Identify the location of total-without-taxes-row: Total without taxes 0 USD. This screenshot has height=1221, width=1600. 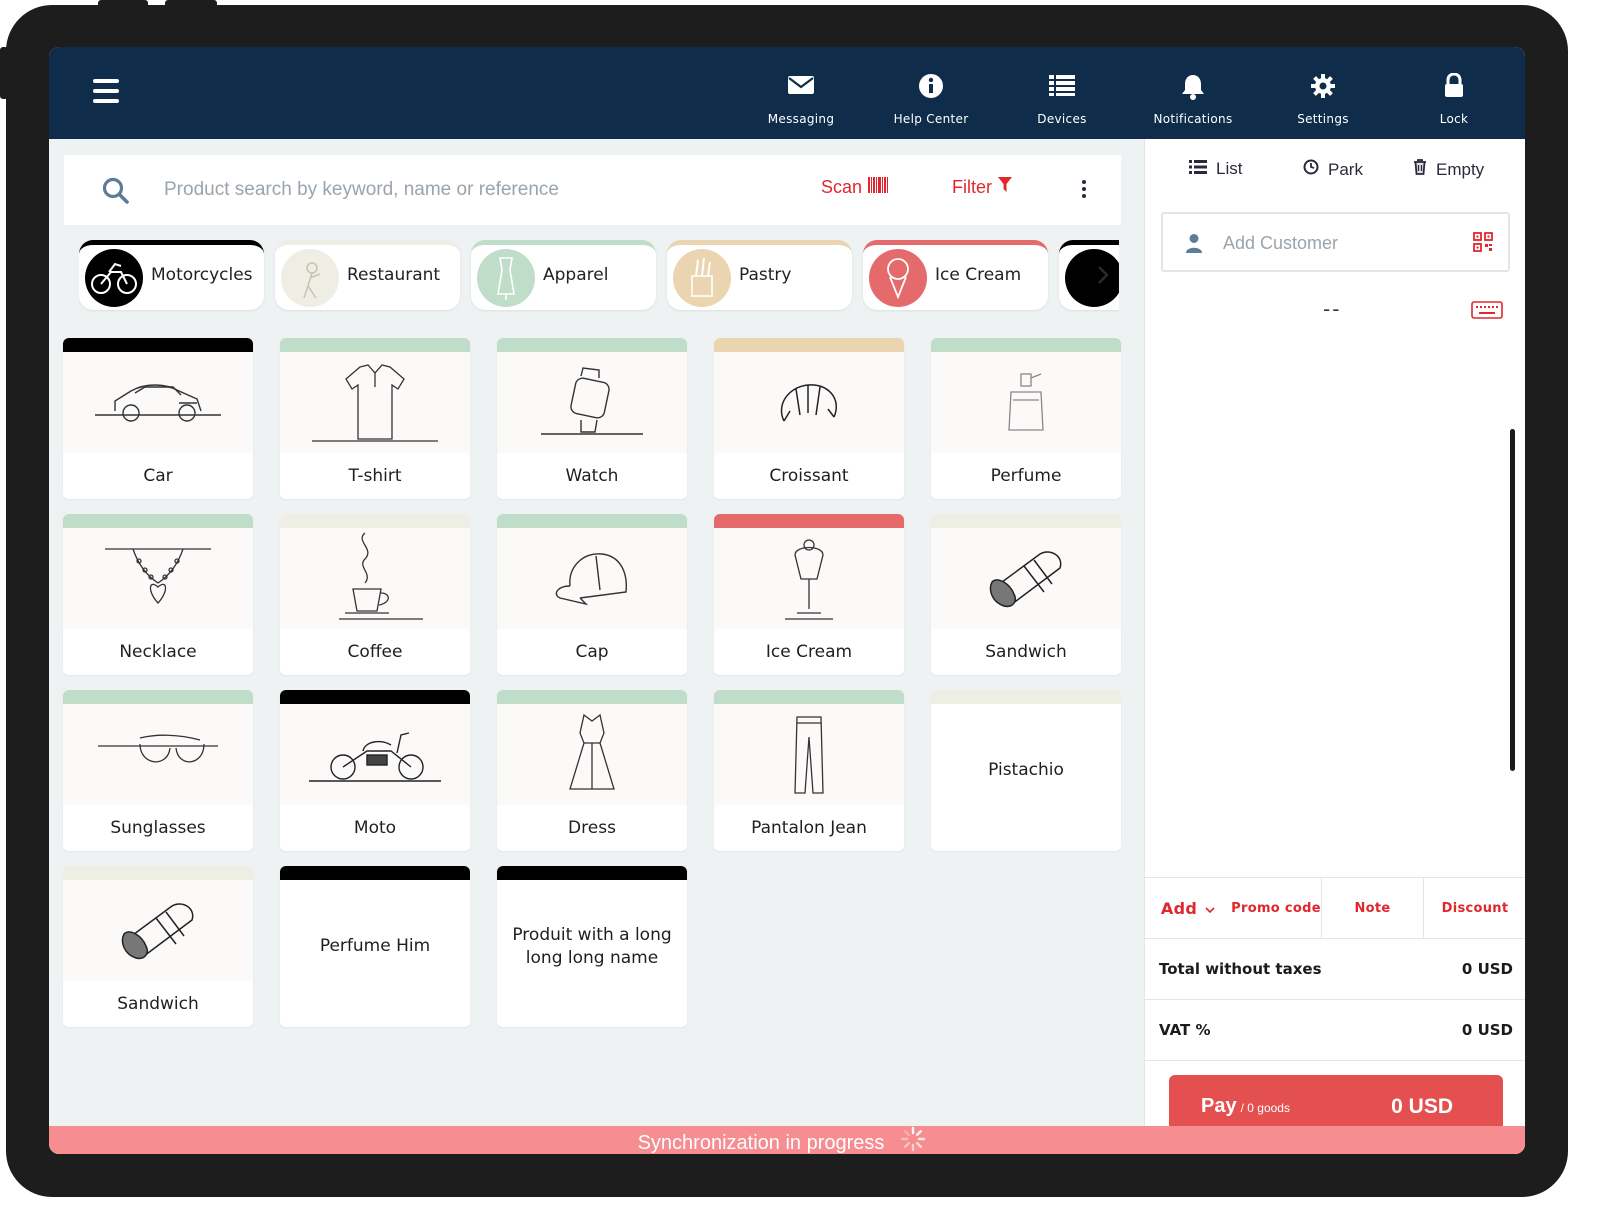
(1335, 969).